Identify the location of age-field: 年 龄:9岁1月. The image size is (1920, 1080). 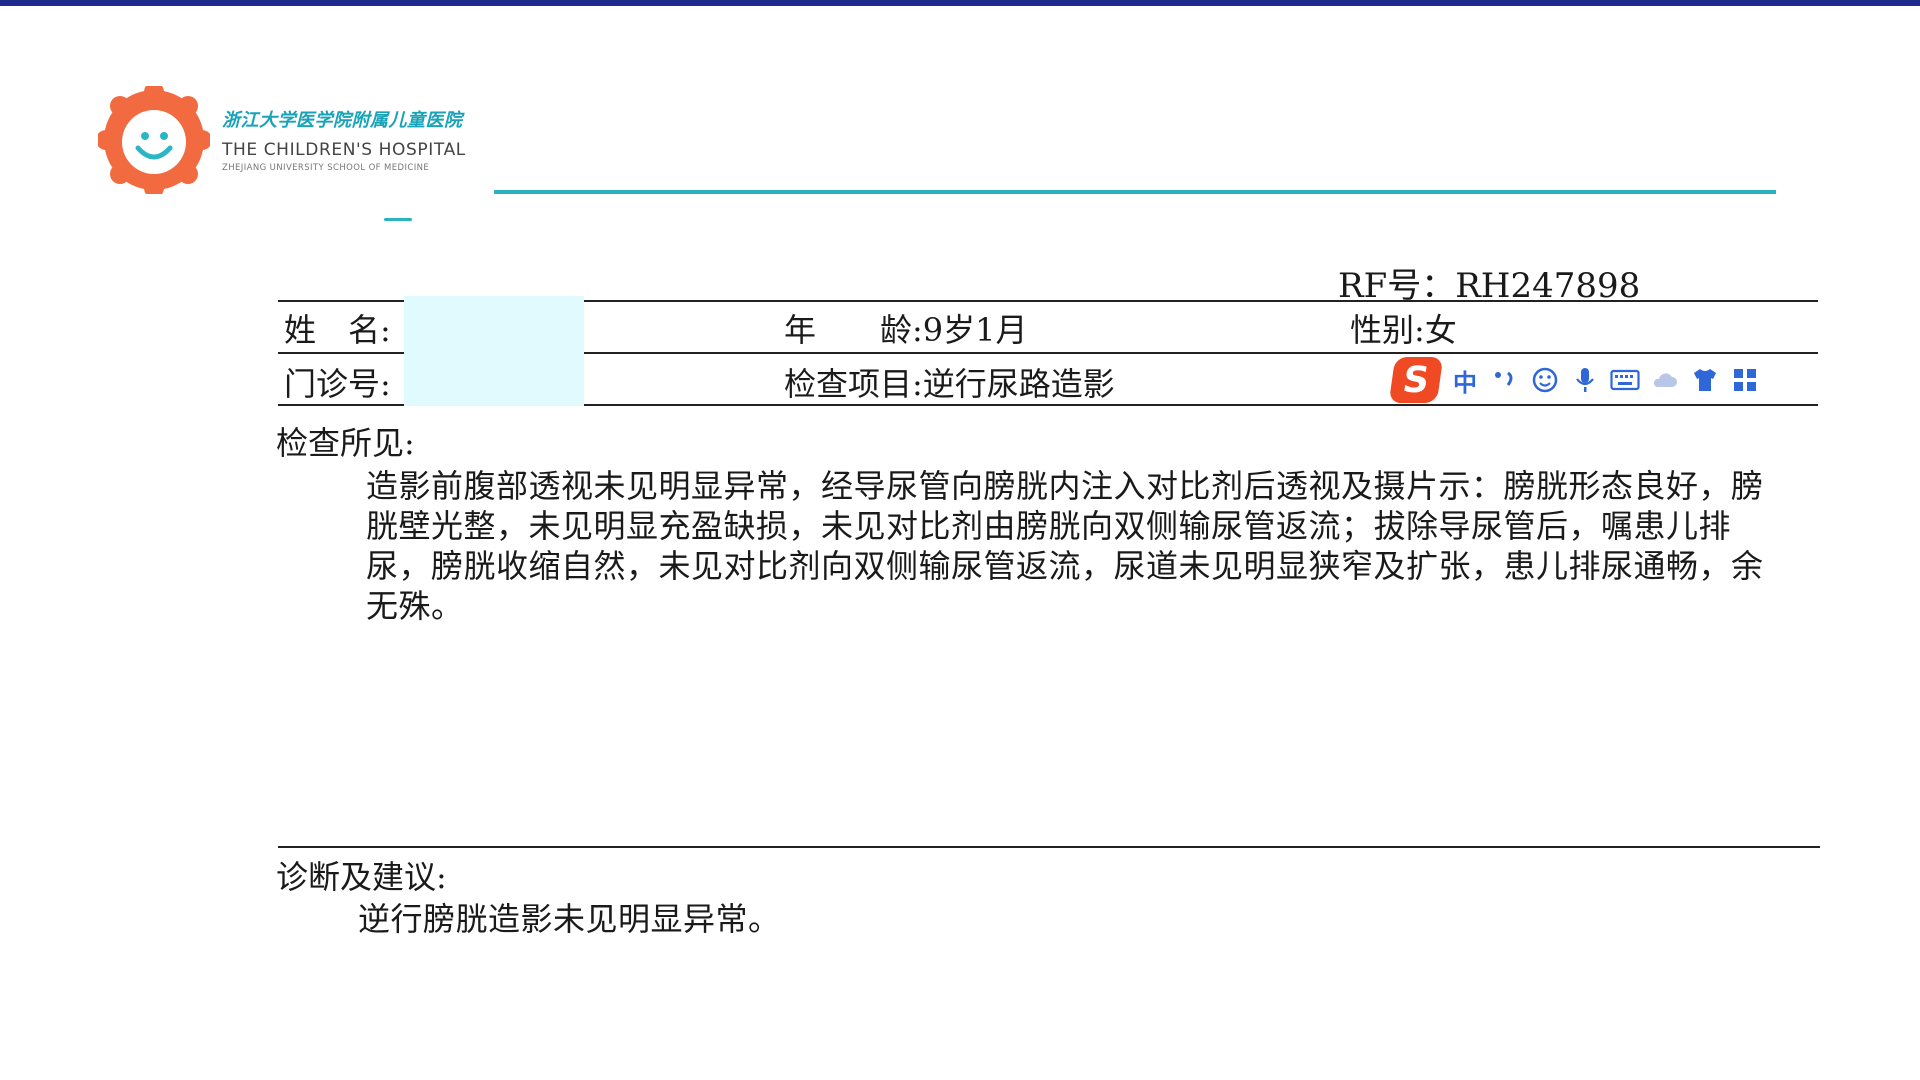
(906, 330).